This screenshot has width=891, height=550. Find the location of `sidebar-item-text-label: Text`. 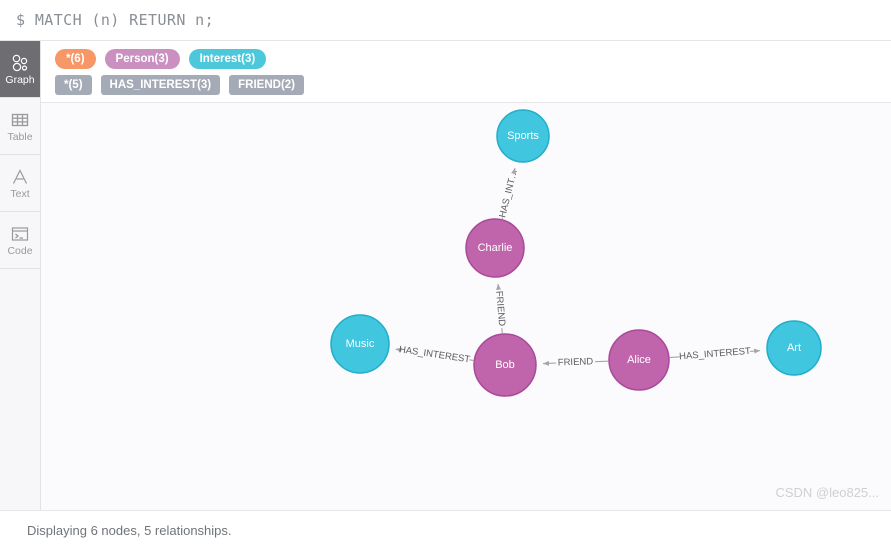

sidebar-item-text-label: Text is located at coordinates (19, 194).